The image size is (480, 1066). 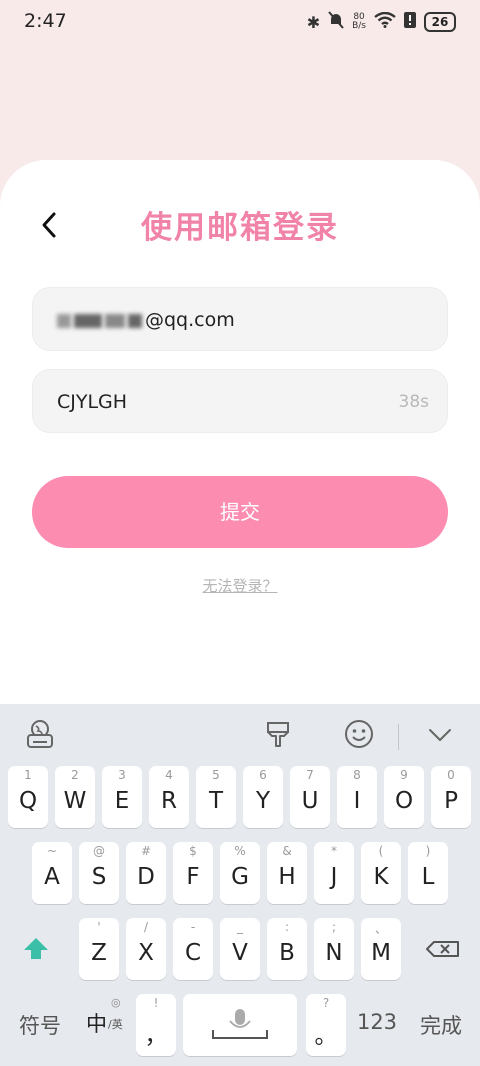 What do you see at coordinates (381, 873) in the screenshot?
I see `key-k: (K` at bounding box center [381, 873].